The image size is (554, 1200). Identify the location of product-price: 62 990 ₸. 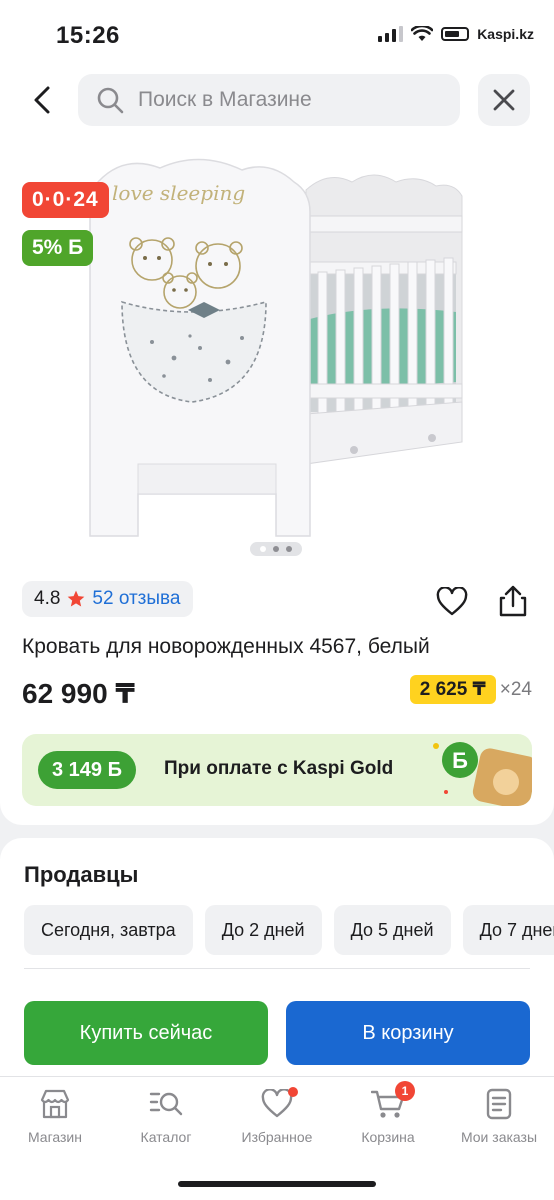
(78, 693).